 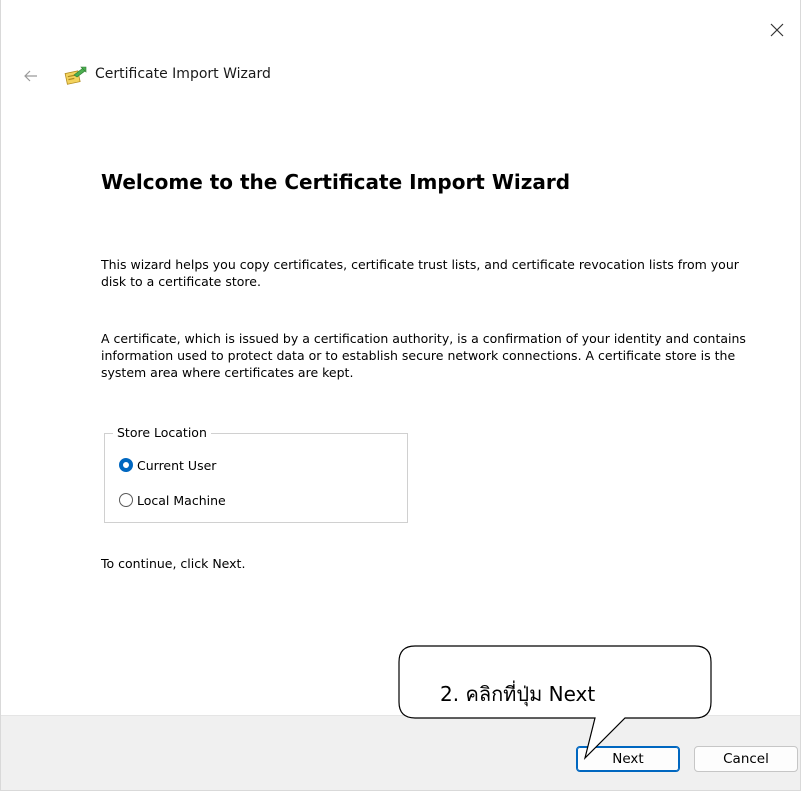 I want to click on back-button, so click(x=31, y=76).